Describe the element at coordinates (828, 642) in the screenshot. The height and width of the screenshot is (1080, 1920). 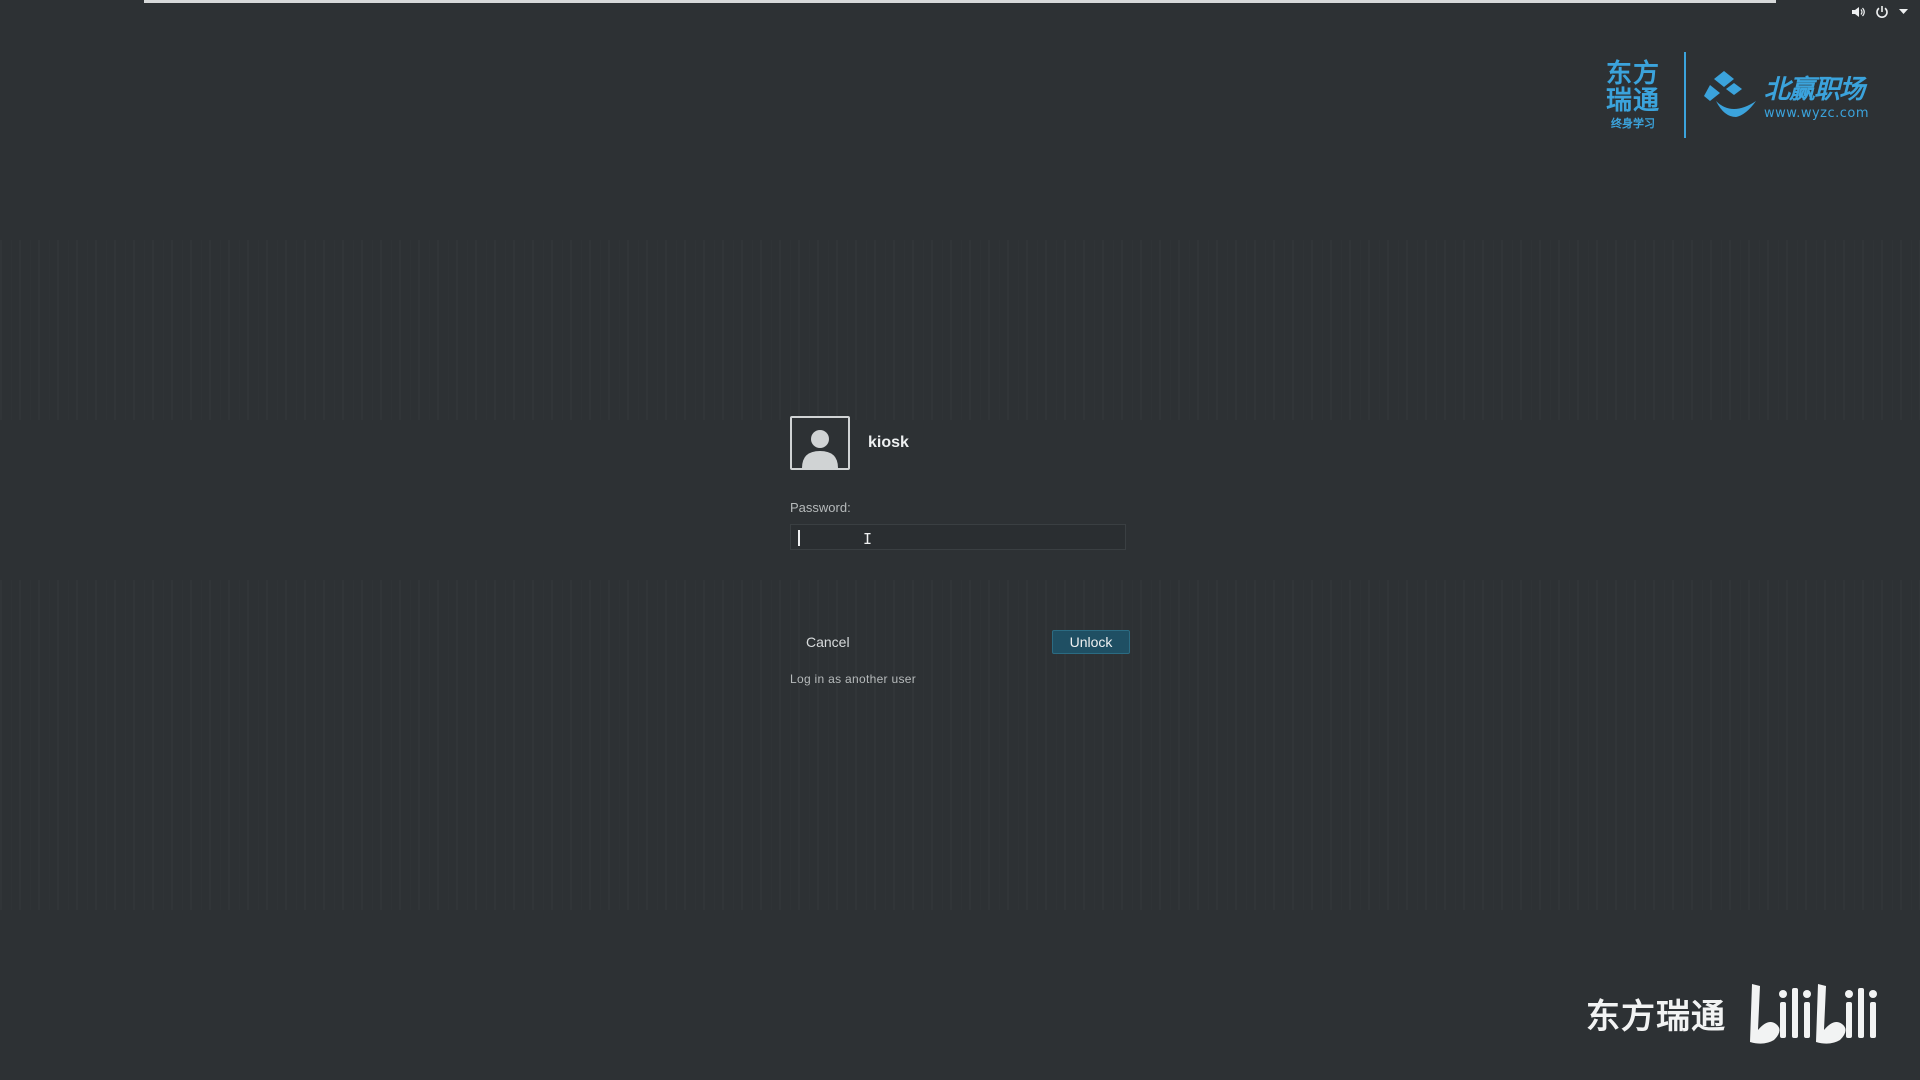
I see `cancel-button: Cancel` at that location.